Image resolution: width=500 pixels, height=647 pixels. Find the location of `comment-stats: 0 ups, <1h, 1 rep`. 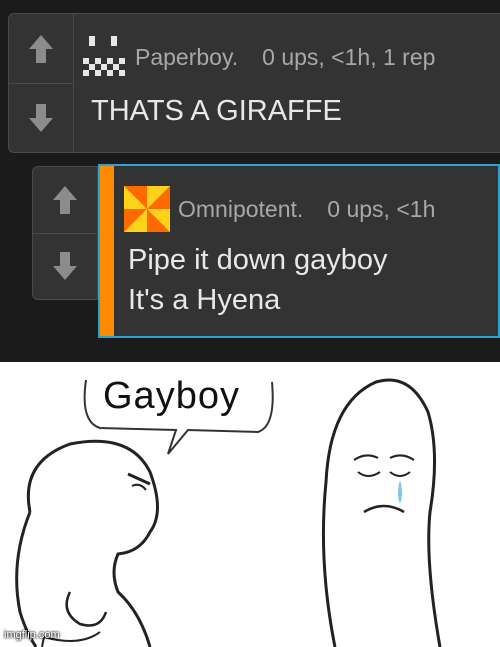

comment-stats: 0 ups, <1h, 1 rep is located at coordinates (349, 56).